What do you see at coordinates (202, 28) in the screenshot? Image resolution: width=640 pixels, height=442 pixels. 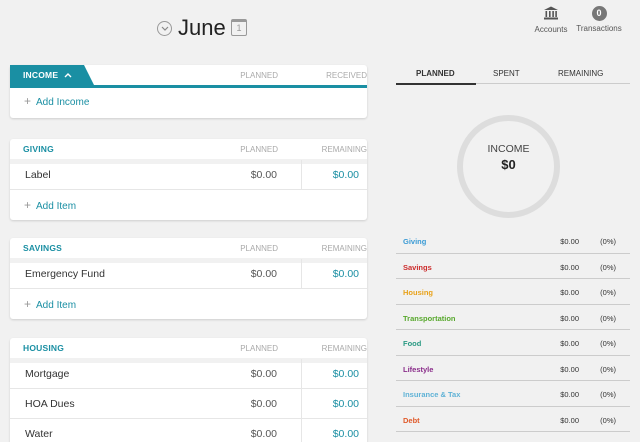 I see `month-title: June` at bounding box center [202, 28].